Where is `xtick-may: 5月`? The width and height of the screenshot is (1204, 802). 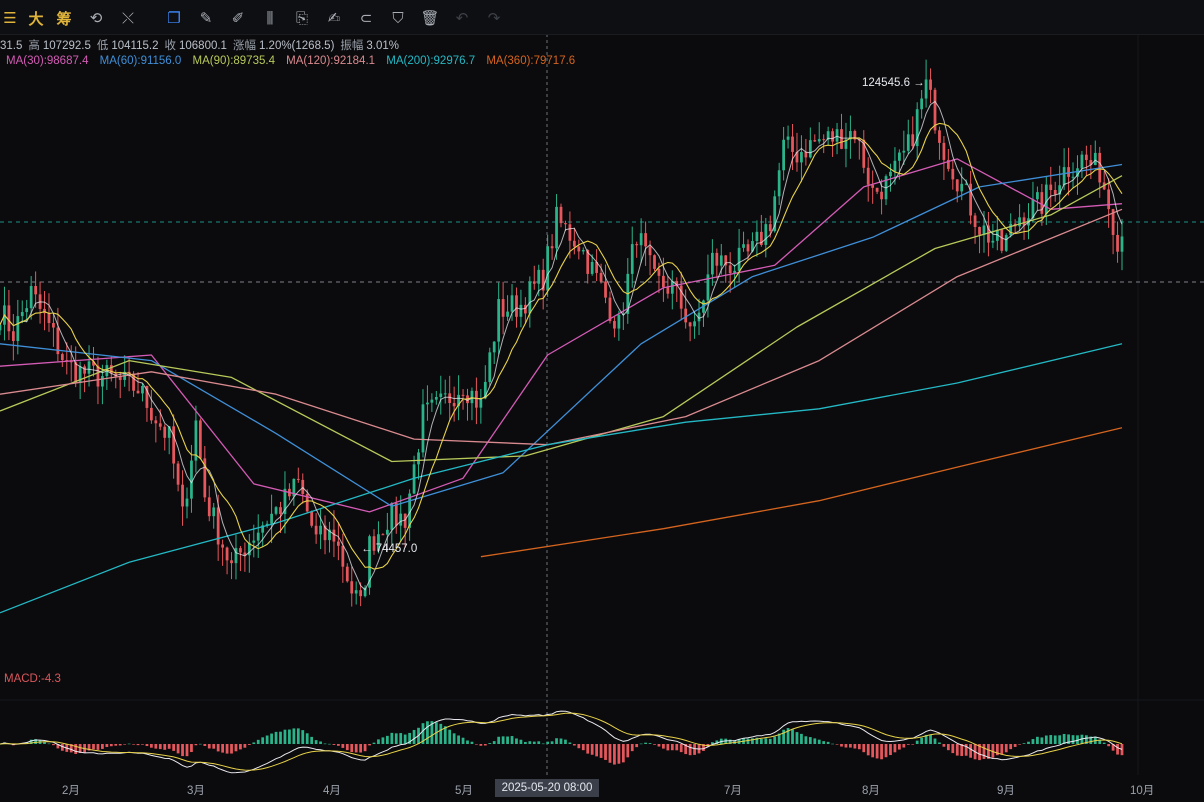
xtick-may: 5月 is located at coordinates (464, 791).